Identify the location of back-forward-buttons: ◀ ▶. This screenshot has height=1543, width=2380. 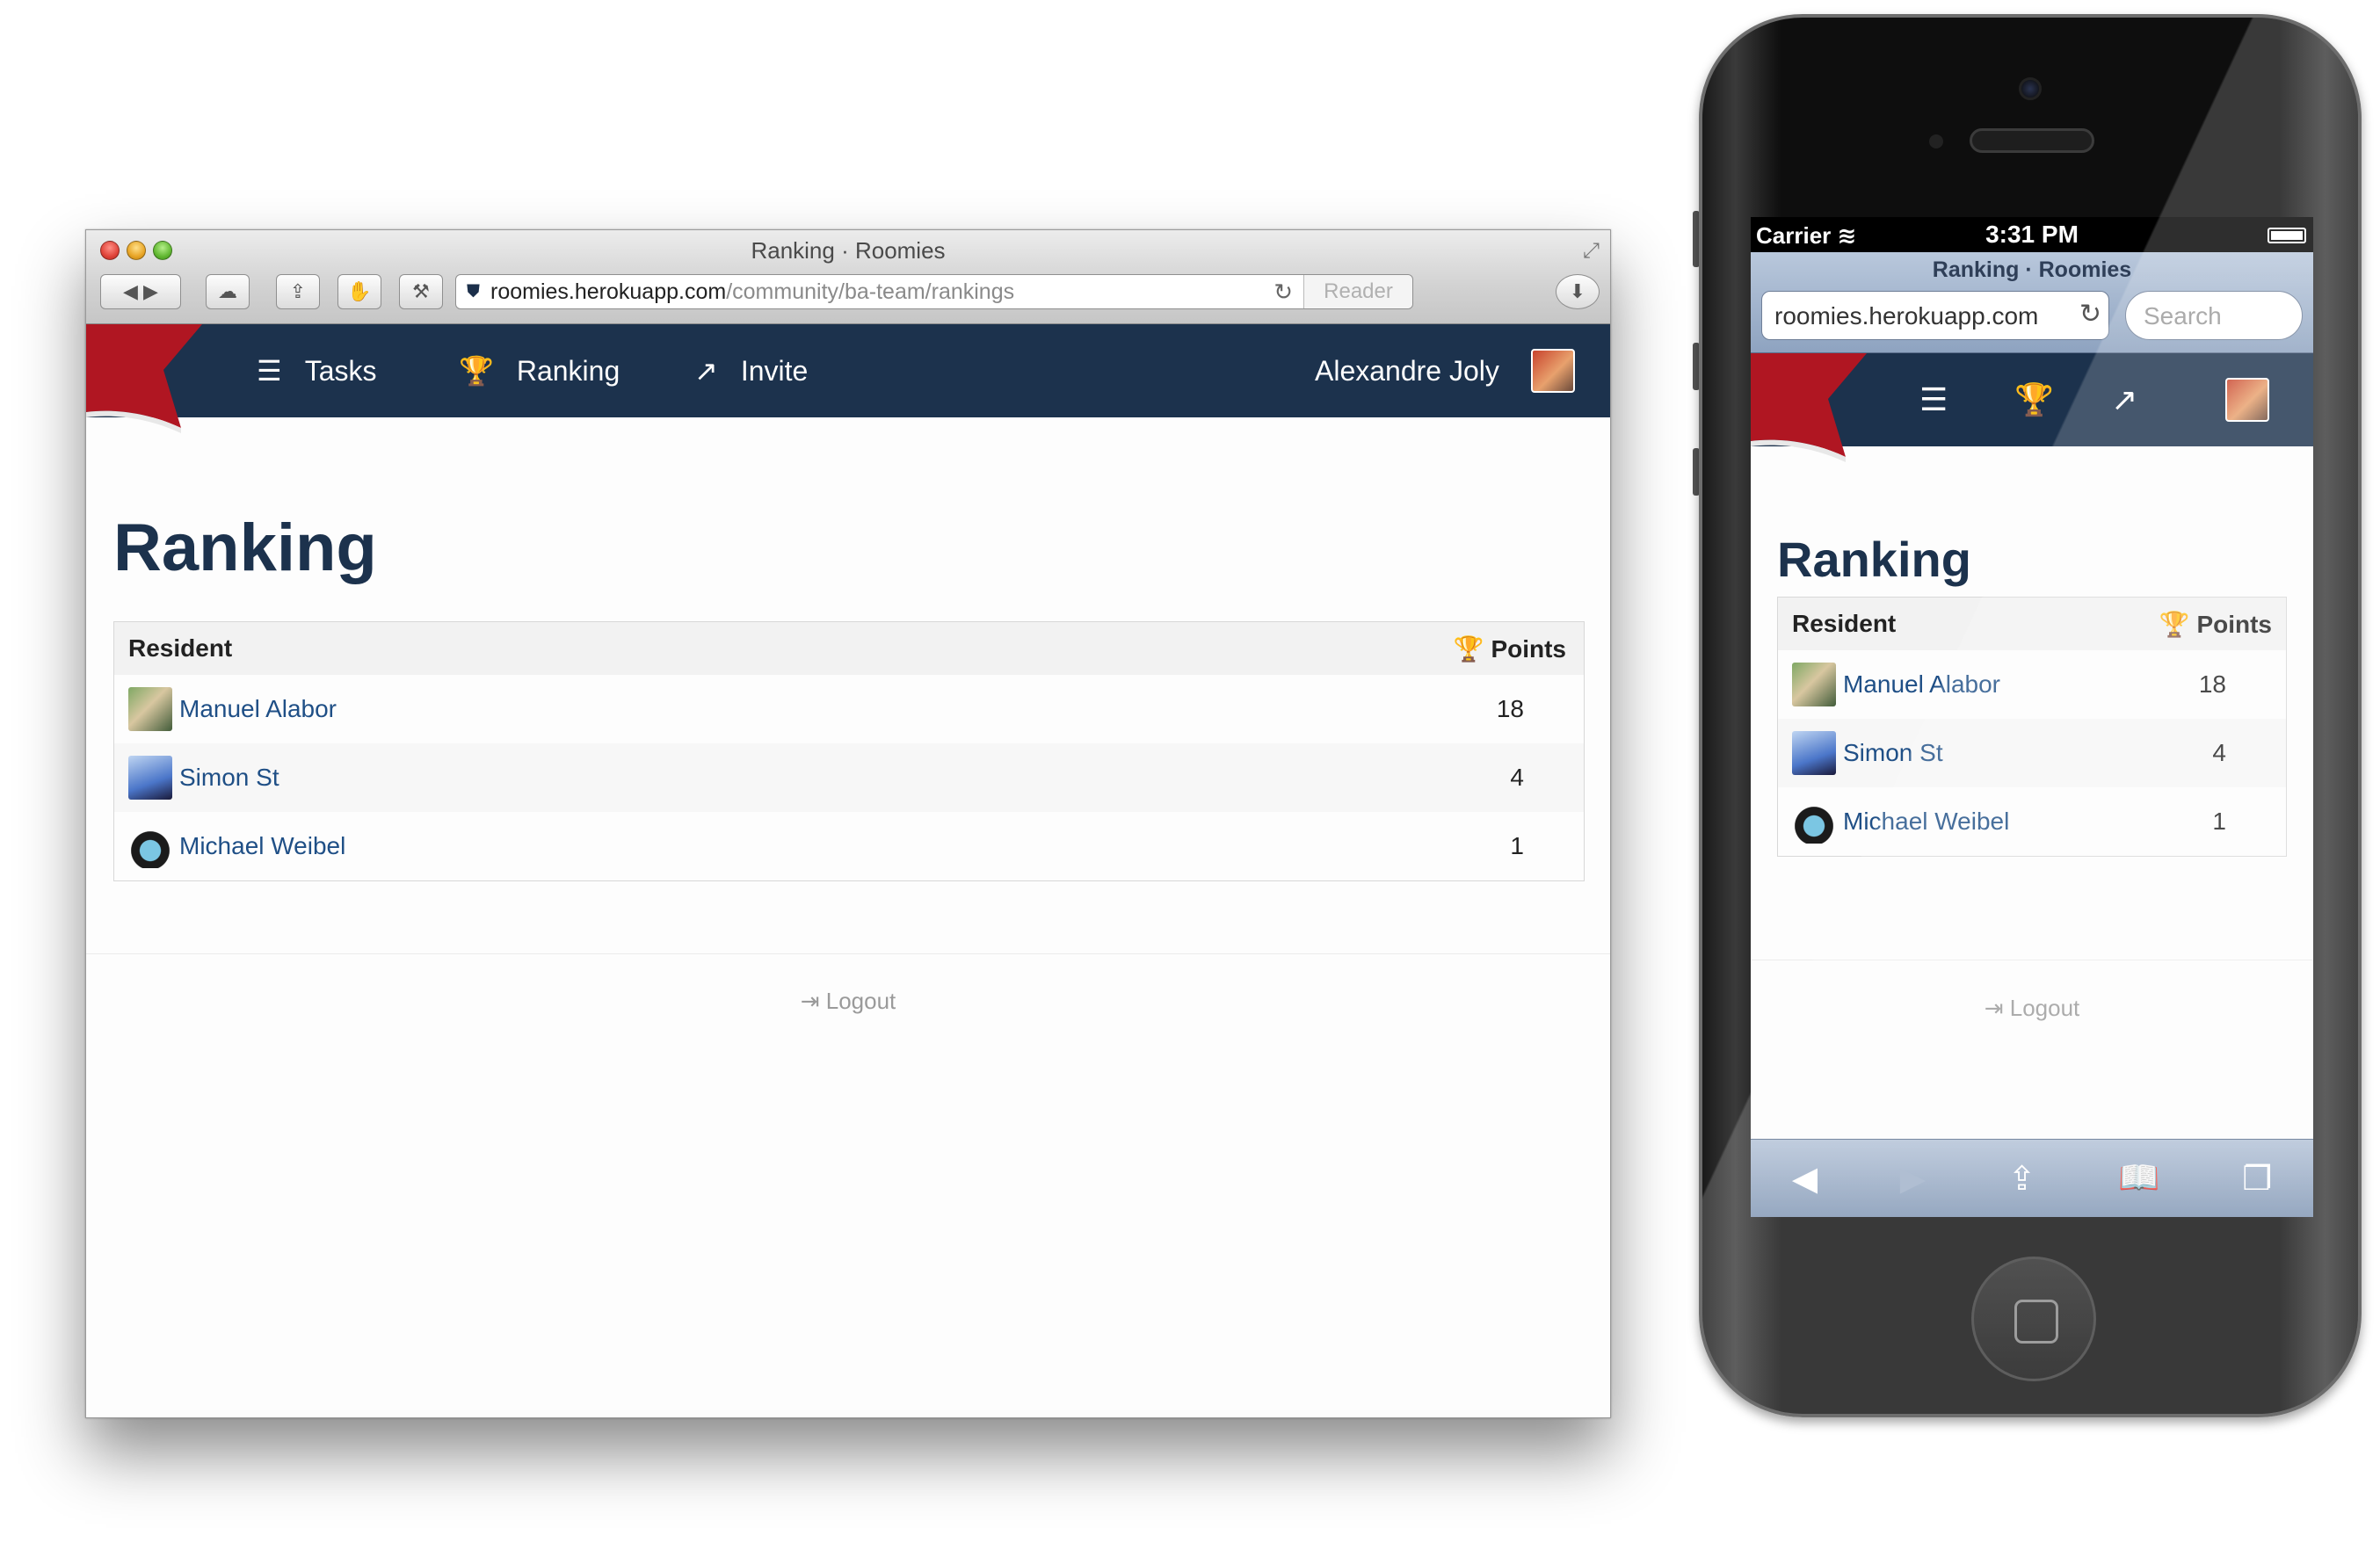
(140, 291).